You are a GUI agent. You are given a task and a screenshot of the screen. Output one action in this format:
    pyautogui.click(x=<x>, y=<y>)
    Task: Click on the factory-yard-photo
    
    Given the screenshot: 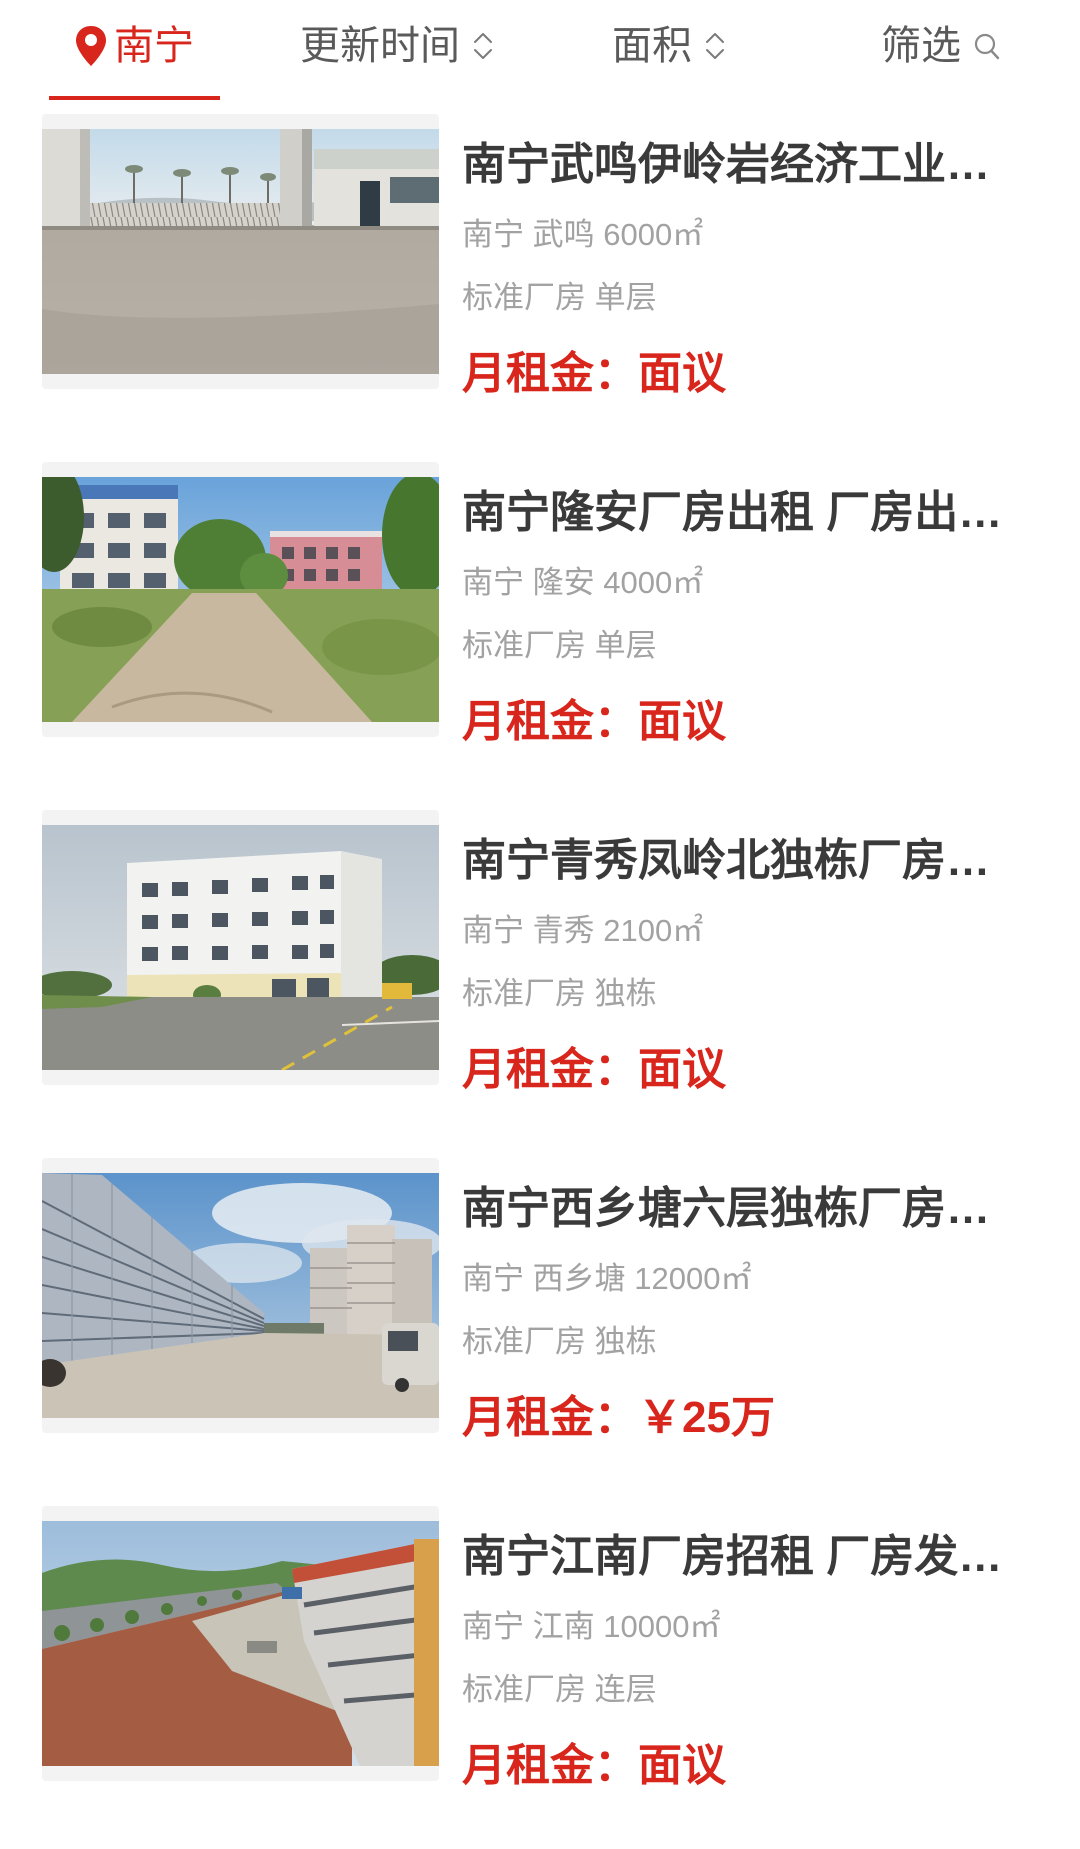 What is the action you would take?
    pyautogui.click(x=240, y=599)
    